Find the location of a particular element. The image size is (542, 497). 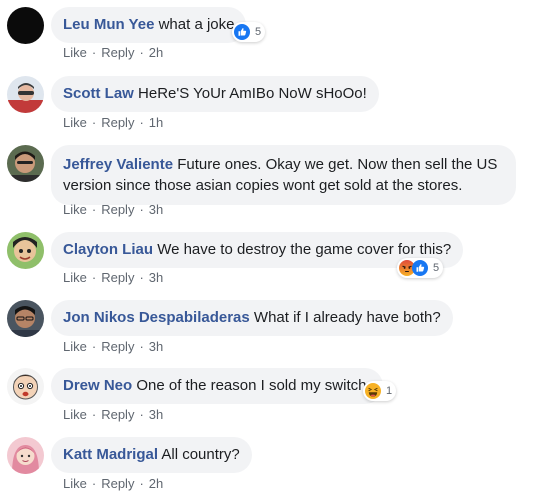

comment-bubble: Scott Law HeRe'S YoUr AmIBo NoW sHoOo! is located at coordinates (215, 94).